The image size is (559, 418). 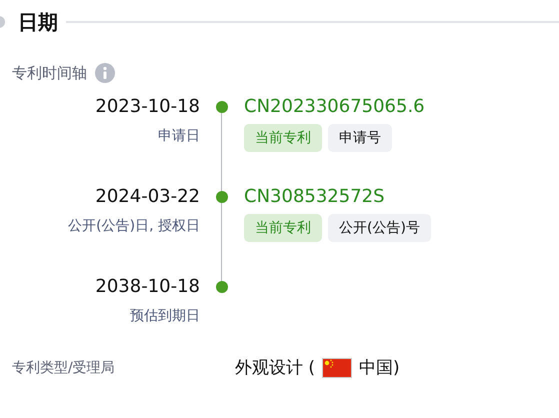 I want to click on office-value: 中国), so click(x=379, y=368).